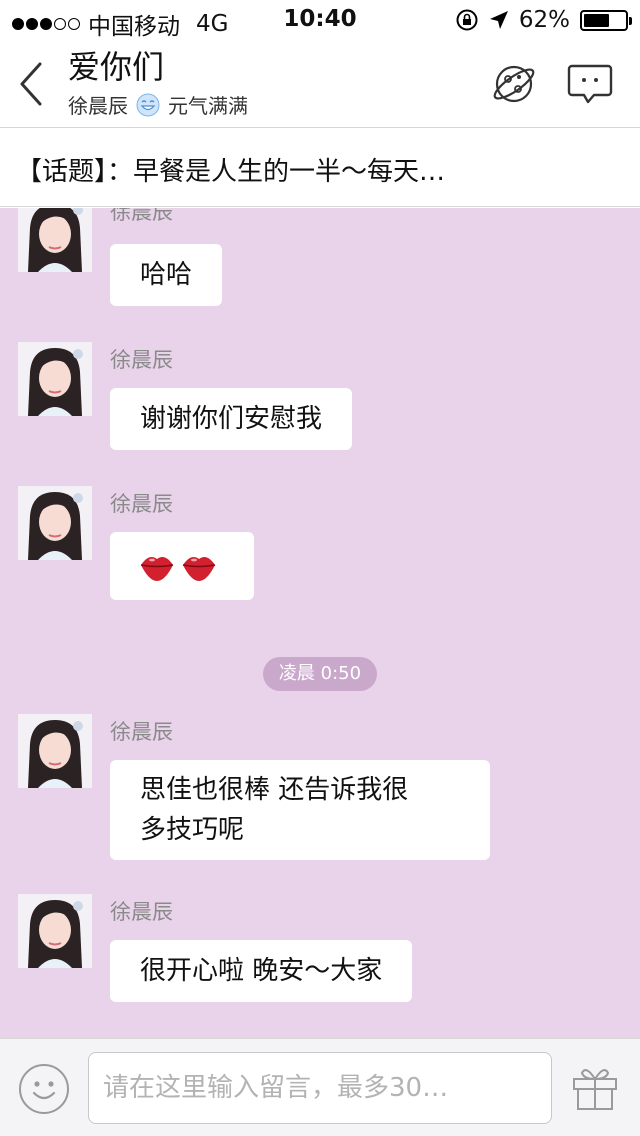 Image resolution: width=640 pixels, height=1136 pixels. I want to click on header-subtitle: 徐晨辰 元气满满, so click(158, 104).